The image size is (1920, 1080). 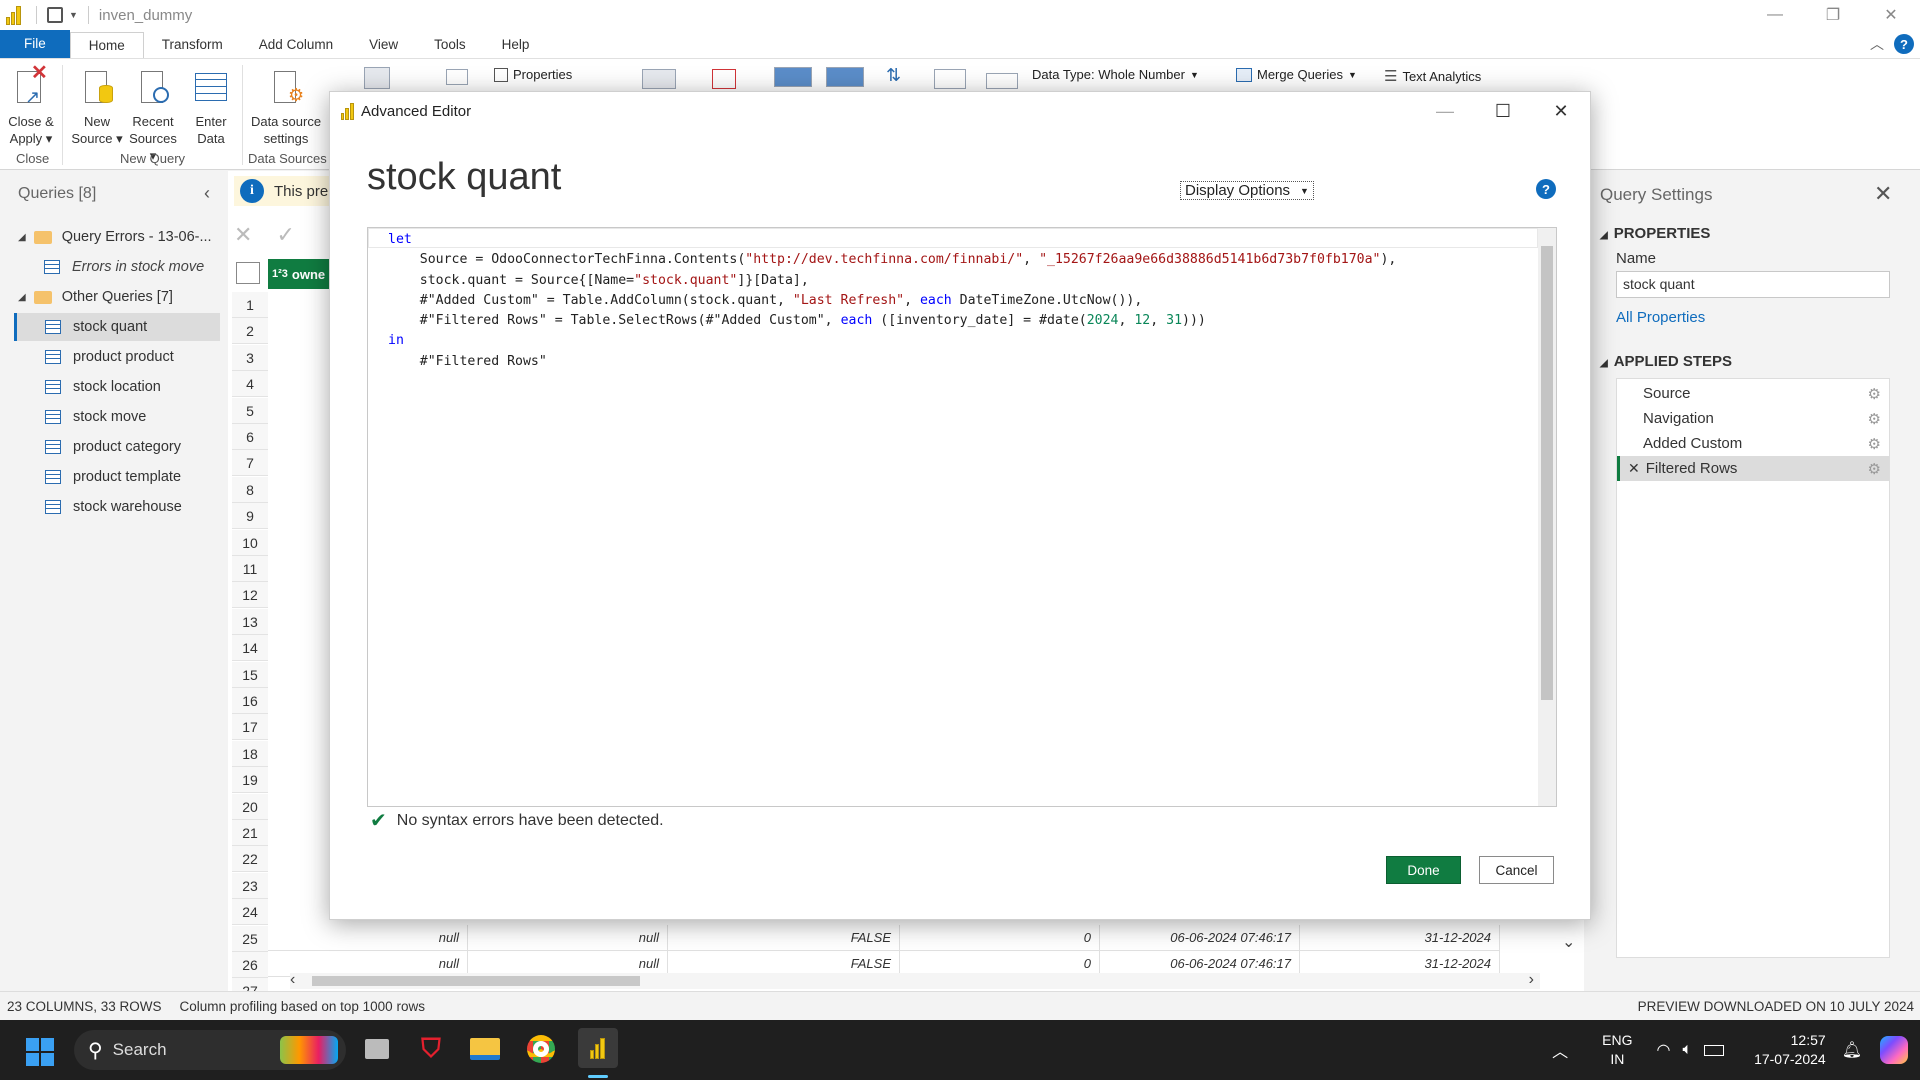 What do you see at coordinates (1753, 443) in the screenshot?
I see `step-added-custom: Added Custom ⚙` at bounding box center [1753, 443].